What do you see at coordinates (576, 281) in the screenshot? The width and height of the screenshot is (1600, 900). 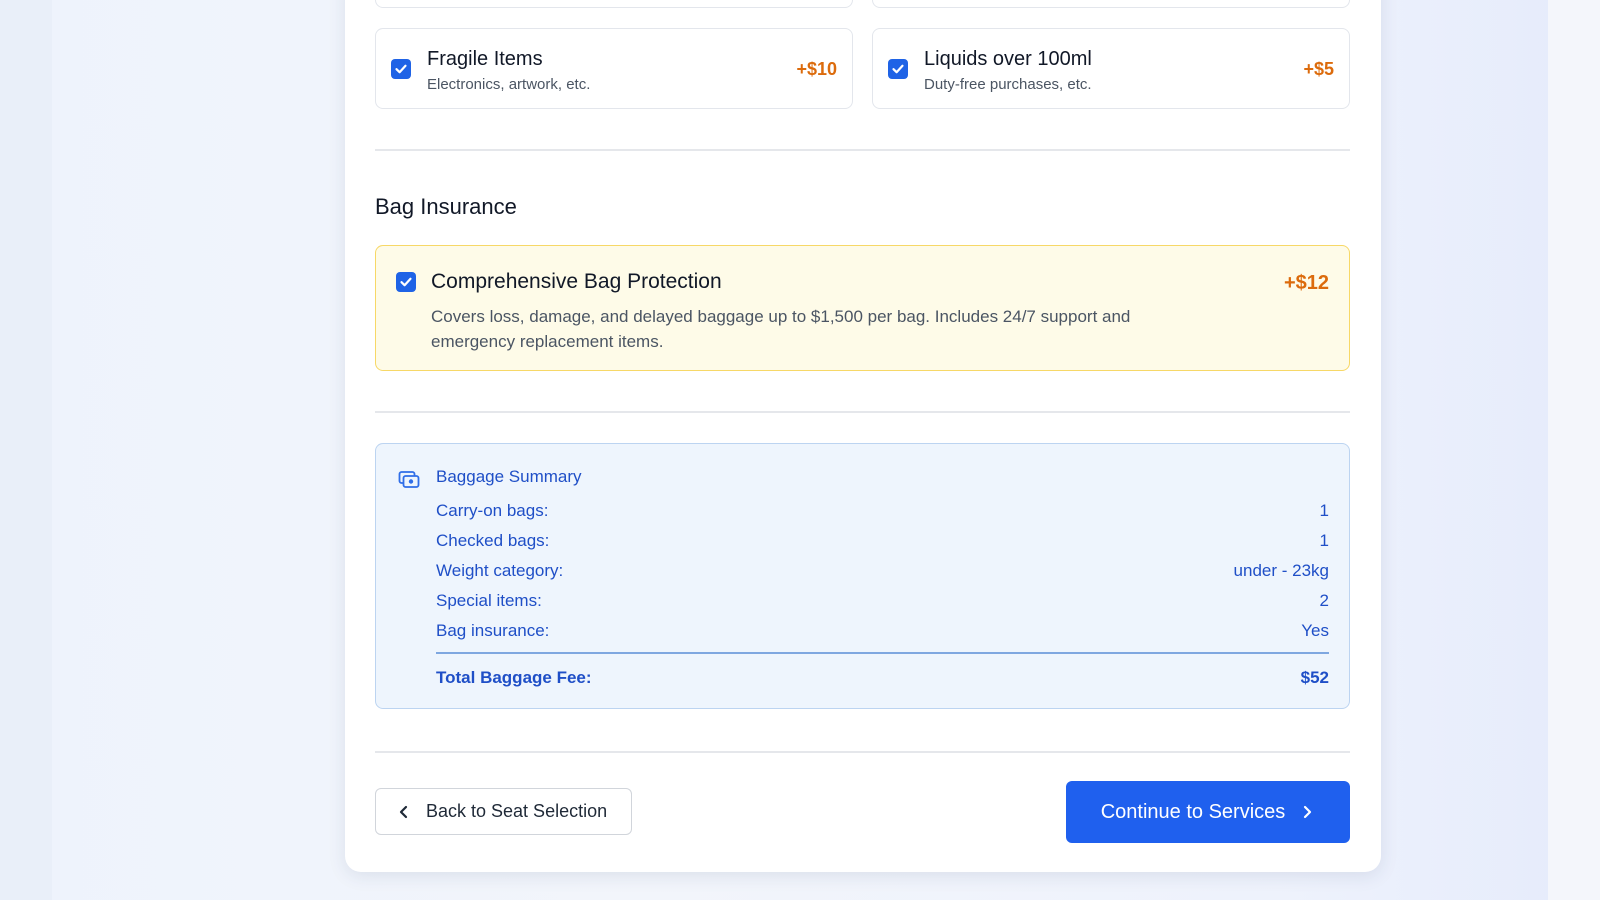 I see `insurance-title: Comprehensive Bag Protection` at bounding box center [576, 281].